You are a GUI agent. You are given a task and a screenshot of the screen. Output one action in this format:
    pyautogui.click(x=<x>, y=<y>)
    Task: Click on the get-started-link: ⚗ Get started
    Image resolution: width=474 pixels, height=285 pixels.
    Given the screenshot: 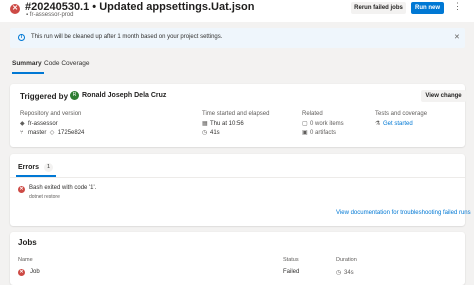 What is the action you would take?
    pyautogui.click(x=394, y=123)
    